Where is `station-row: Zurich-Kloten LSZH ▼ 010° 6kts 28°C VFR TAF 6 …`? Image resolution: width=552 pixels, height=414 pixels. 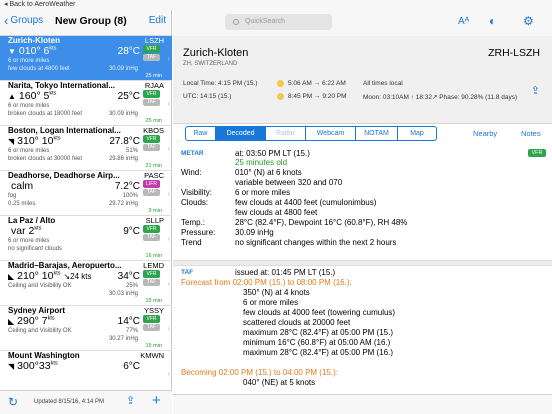 station-row: Zurich-Kloten LSZH ▼ 010° 6kts 28°C VFR TAF 6 … is located at coordinates (86, 58).